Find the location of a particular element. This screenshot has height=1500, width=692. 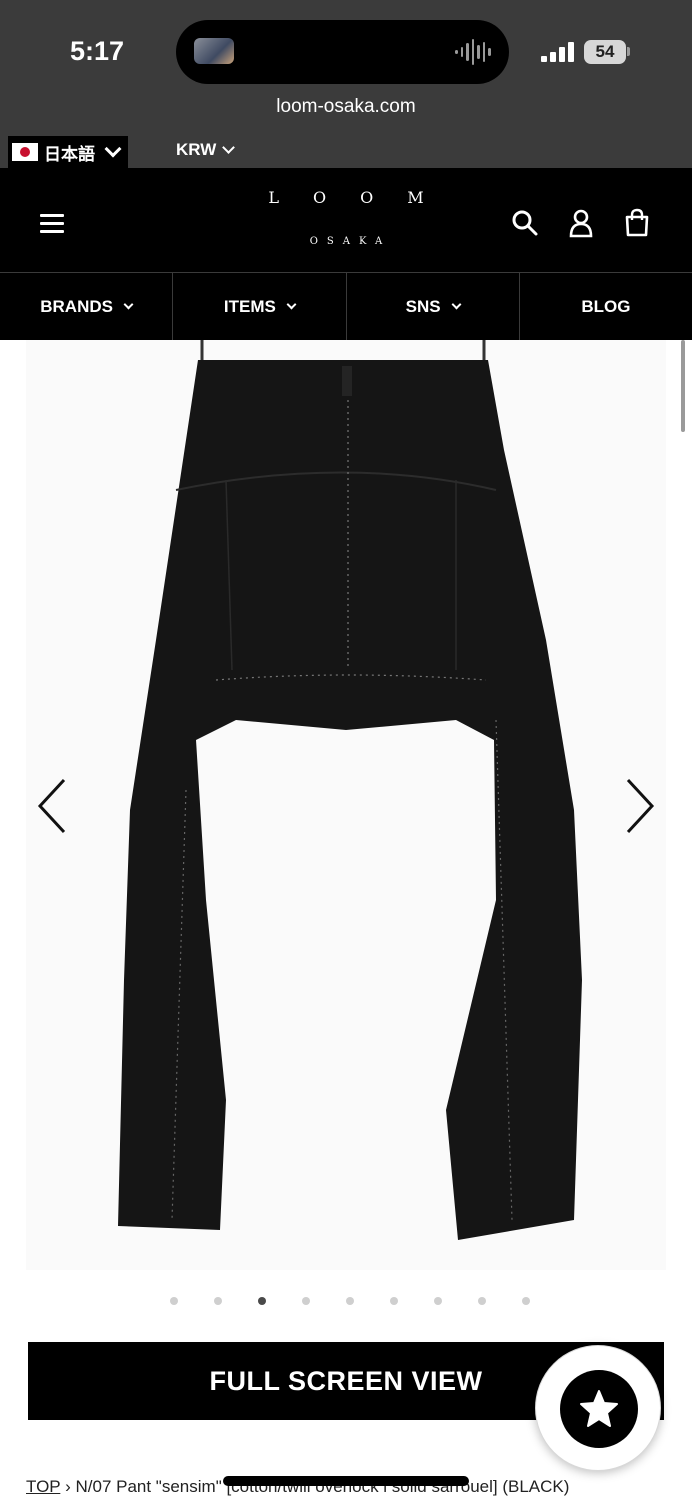

url-text: loom-osaka.com is located at coordinates (346, 106).